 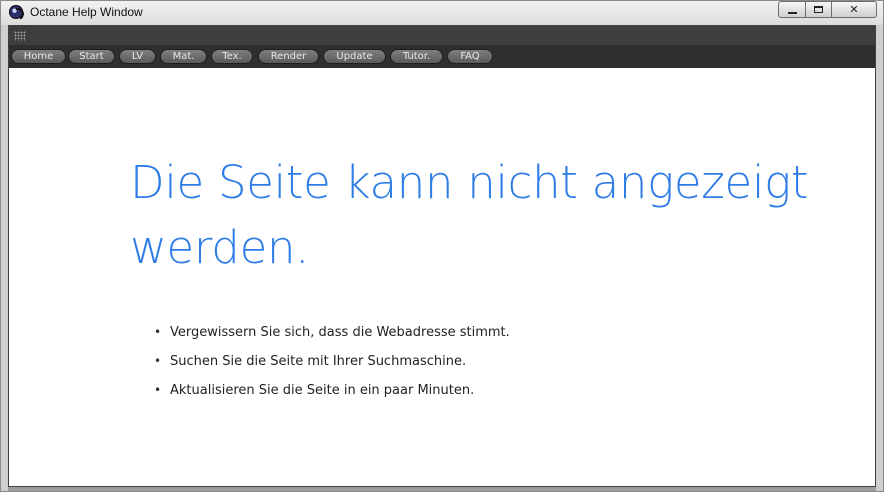 I want to click on nav-tex-button: Tex., so click(x=232, y=56).